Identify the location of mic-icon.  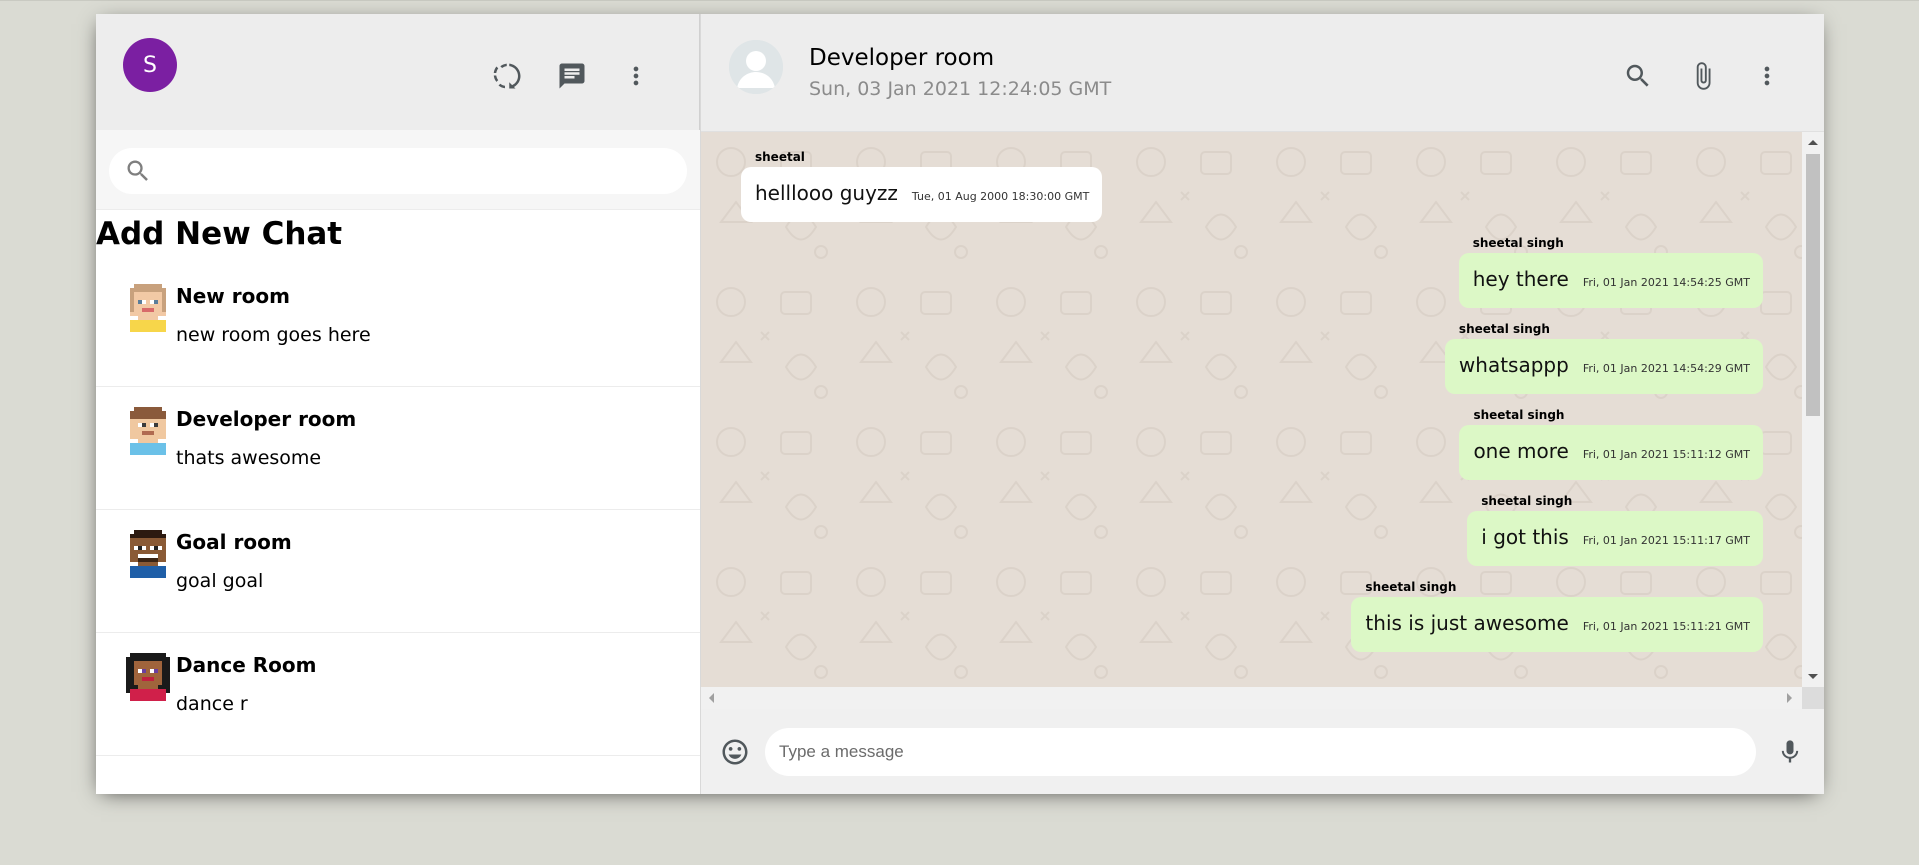
(1790, 750).